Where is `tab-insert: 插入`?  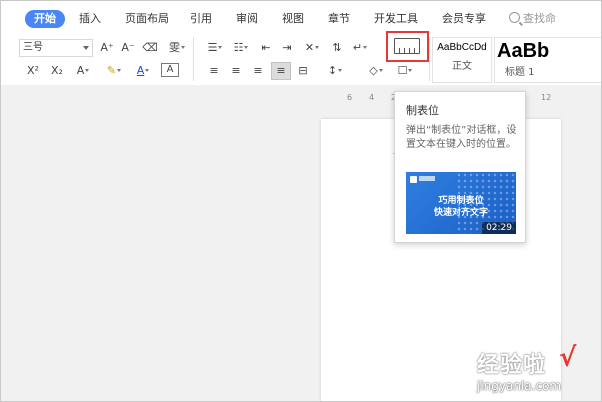
tab-insert: 插入 is located at coordinates (90, 19).